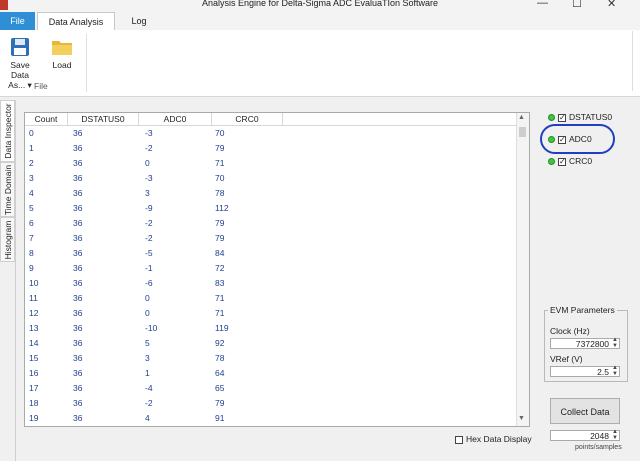 Image resolution: width=640 pixels, height=461 pixels. I want to click on table-cell: 65, so click(220, 388).